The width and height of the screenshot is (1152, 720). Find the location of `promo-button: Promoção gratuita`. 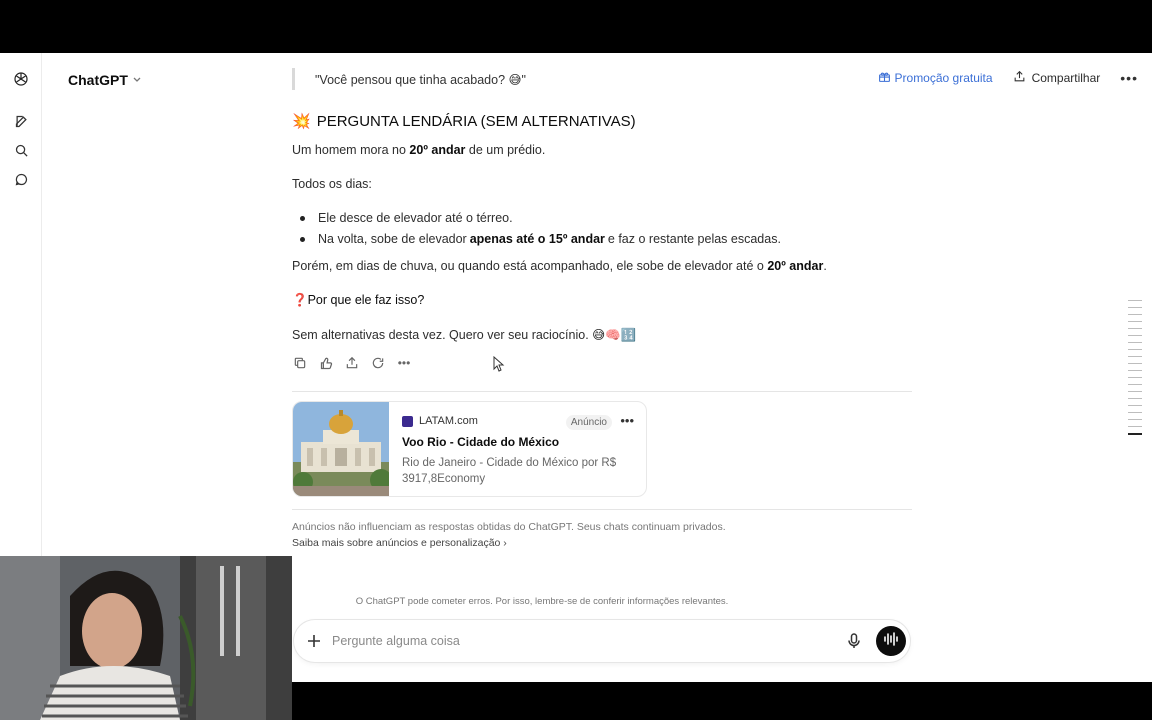

promo-button: Promoção gratuita is located at coordinates (935, 78).